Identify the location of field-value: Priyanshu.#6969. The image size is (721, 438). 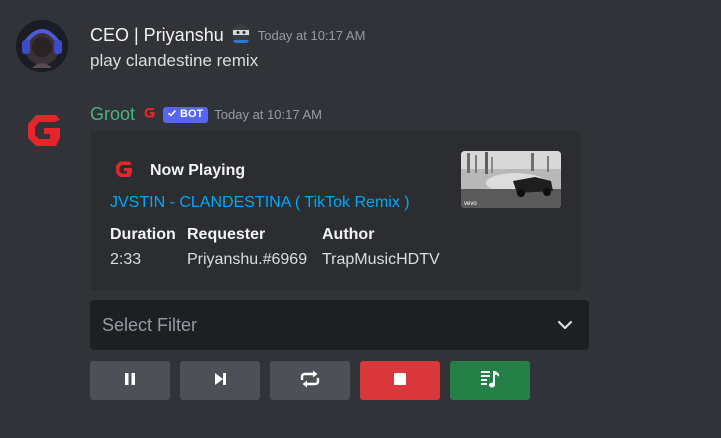
(247, 259).